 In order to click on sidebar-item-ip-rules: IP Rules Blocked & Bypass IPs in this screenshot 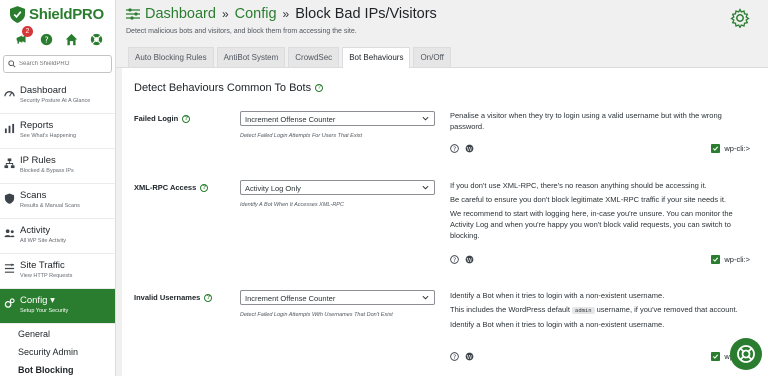, I will do `click(57, 166)`.